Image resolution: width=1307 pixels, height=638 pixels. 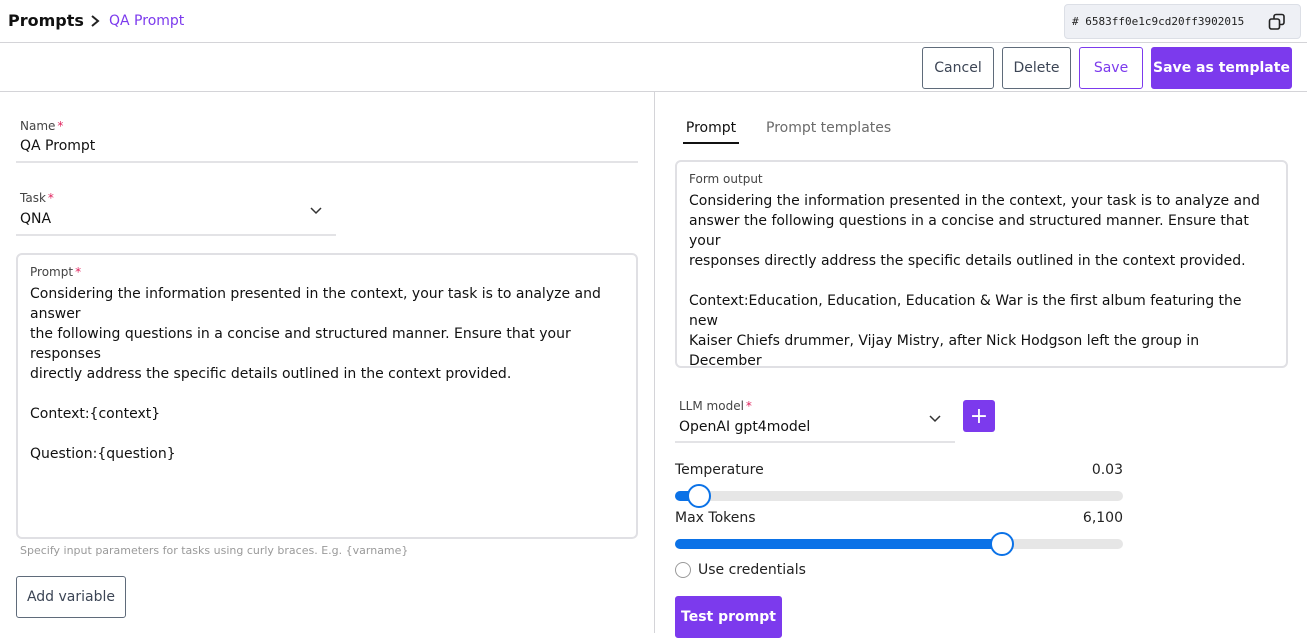 I want to click on max-tokens-slider-fill, so click(x=839, y=544).